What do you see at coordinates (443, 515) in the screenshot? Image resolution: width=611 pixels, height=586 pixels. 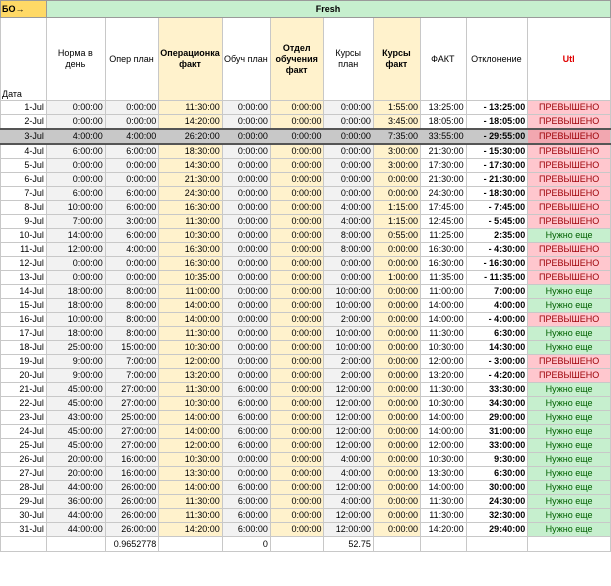 I see `cell-fact: 11:30:00` at bounding box center [443, 515].